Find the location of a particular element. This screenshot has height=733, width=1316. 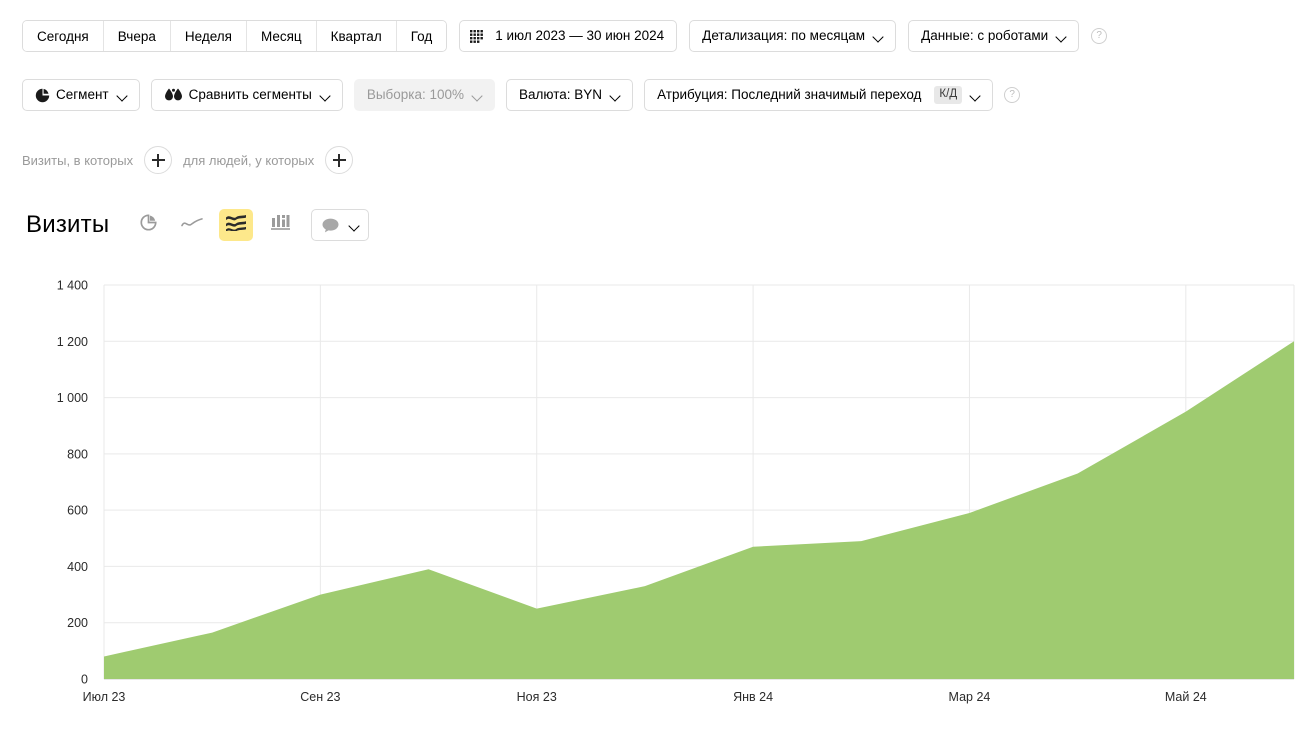

add-people-condition-button is located at coordinates (339, 160).